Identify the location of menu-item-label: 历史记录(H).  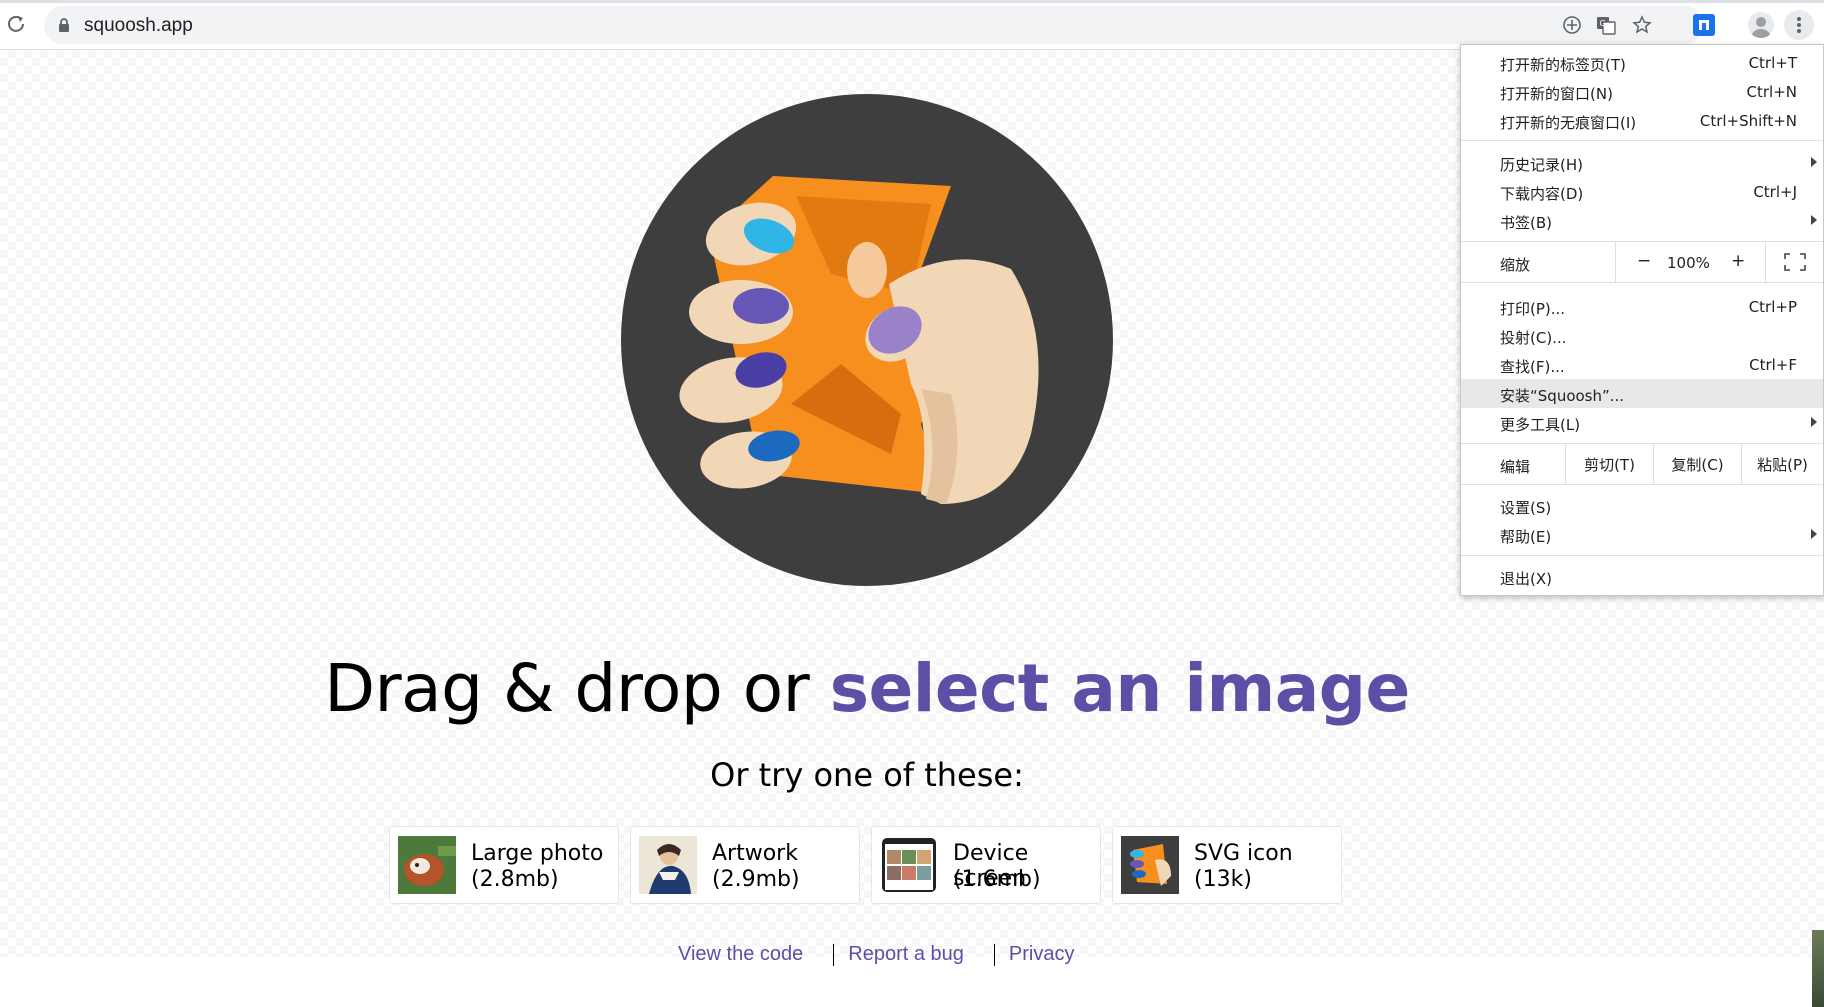
(1541, 165).